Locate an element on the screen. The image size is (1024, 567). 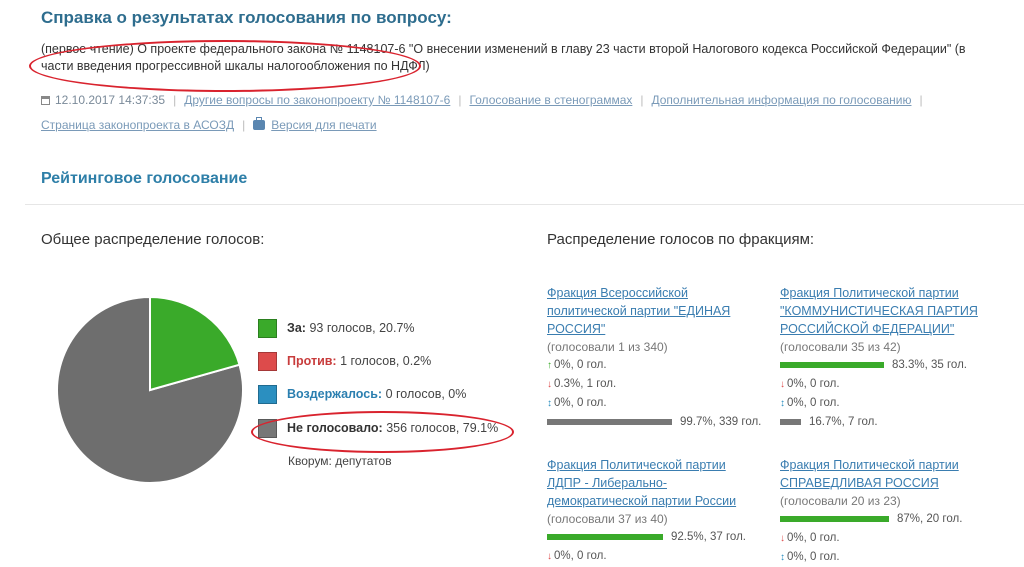
quorum-text: Кворум: депутатов is located at coordinates (340, 461).